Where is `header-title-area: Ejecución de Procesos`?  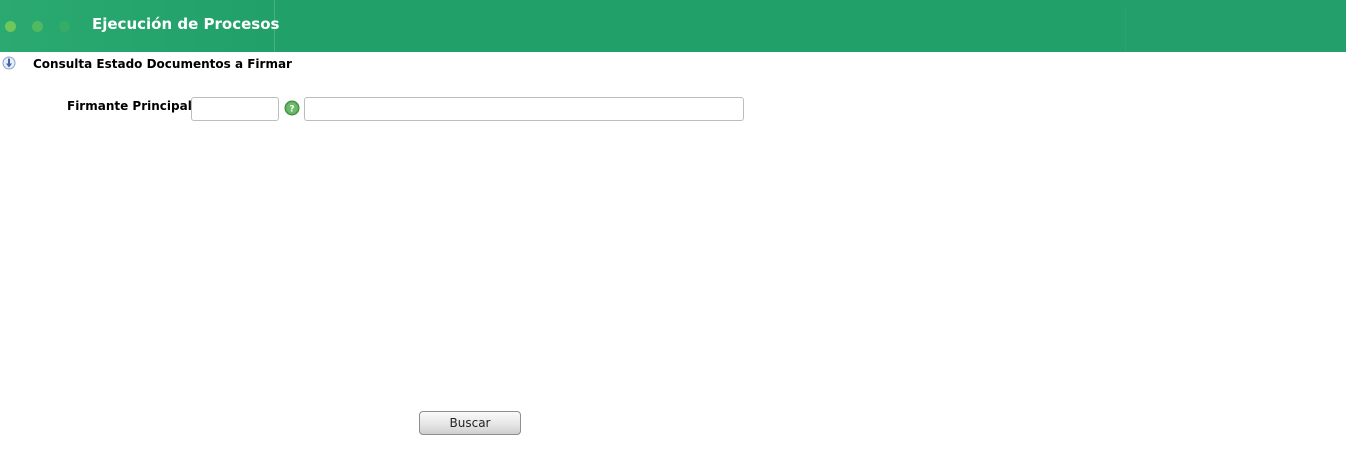 header-title-area: Ejecución de Procesos is located at coordinates (139, 26).